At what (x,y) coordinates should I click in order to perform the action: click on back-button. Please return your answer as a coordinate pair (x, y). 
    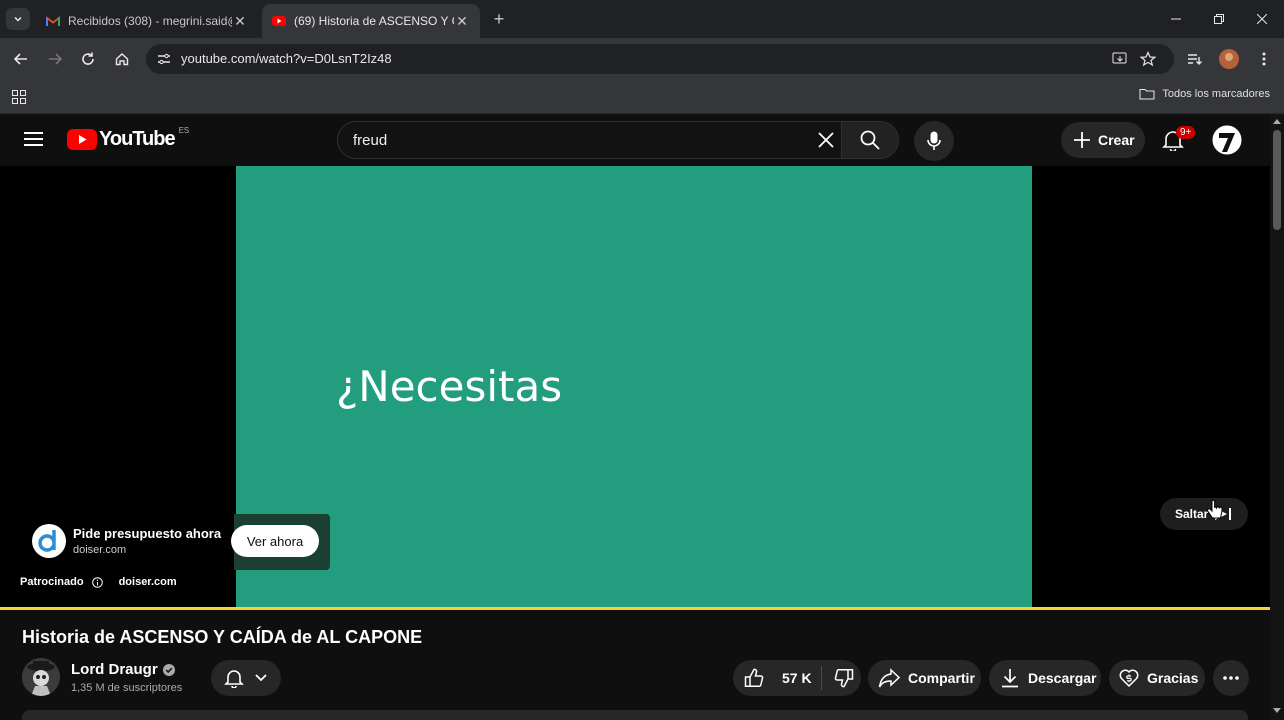
    Looking at the image, I should click on (21, 59).